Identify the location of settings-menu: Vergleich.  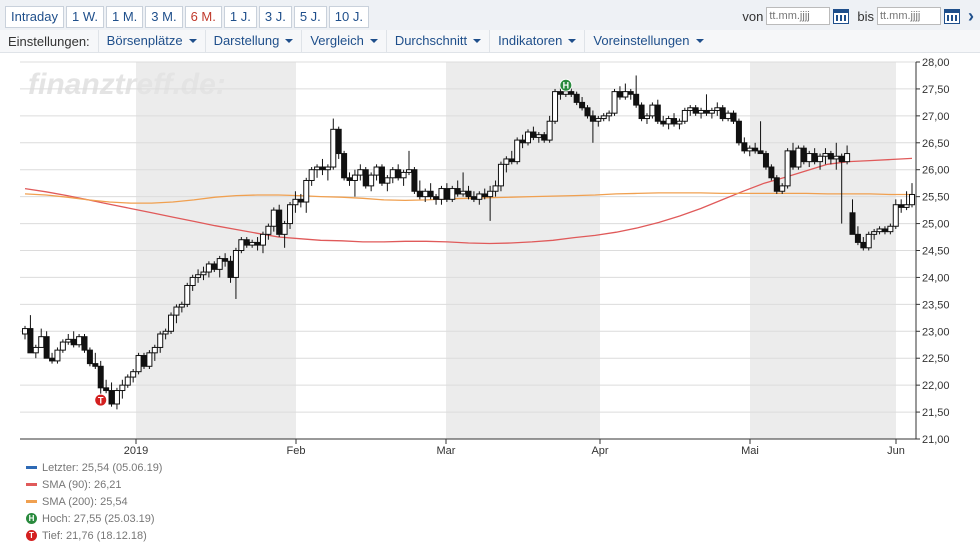
(343, 41).